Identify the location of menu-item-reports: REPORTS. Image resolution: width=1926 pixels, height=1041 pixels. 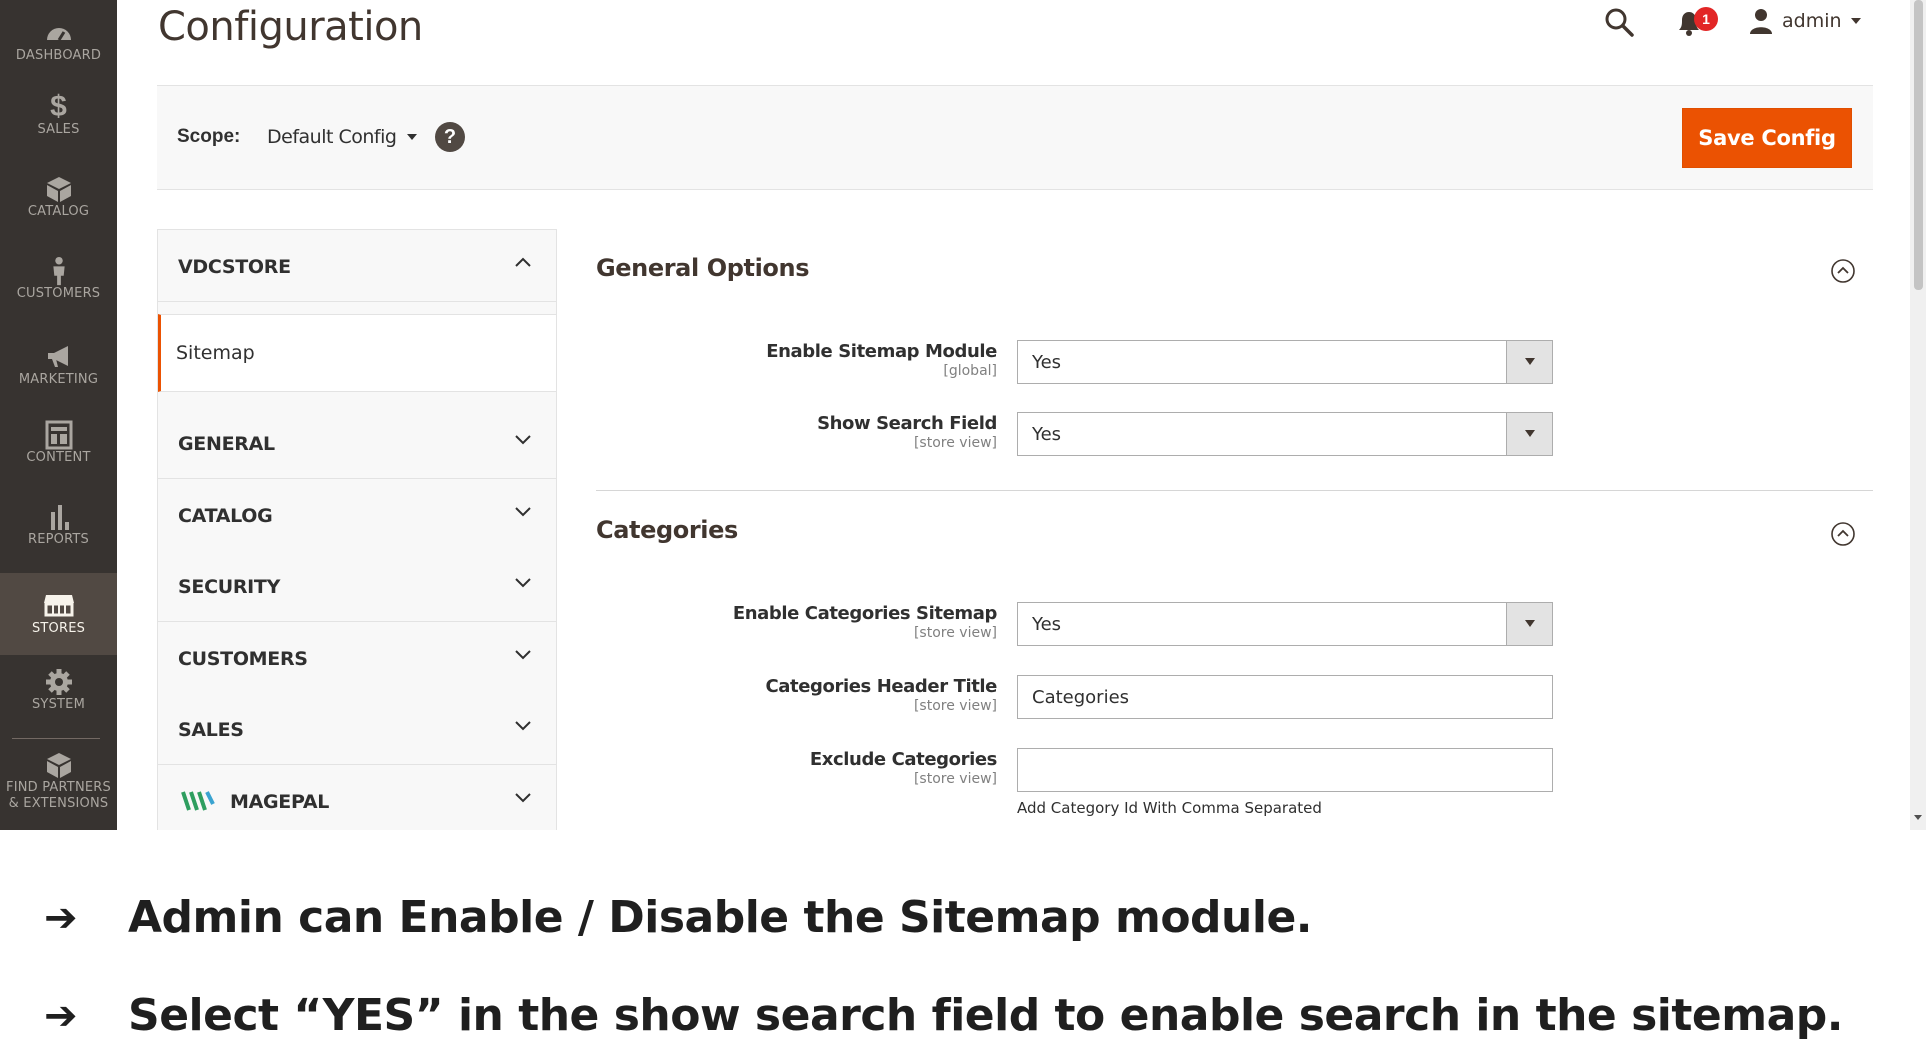
(58, 543).